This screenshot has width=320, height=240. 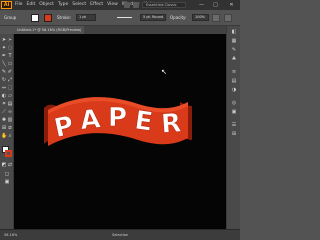 I want to click on status-bar: 56.16% Selection, so click(x=120, y=234).